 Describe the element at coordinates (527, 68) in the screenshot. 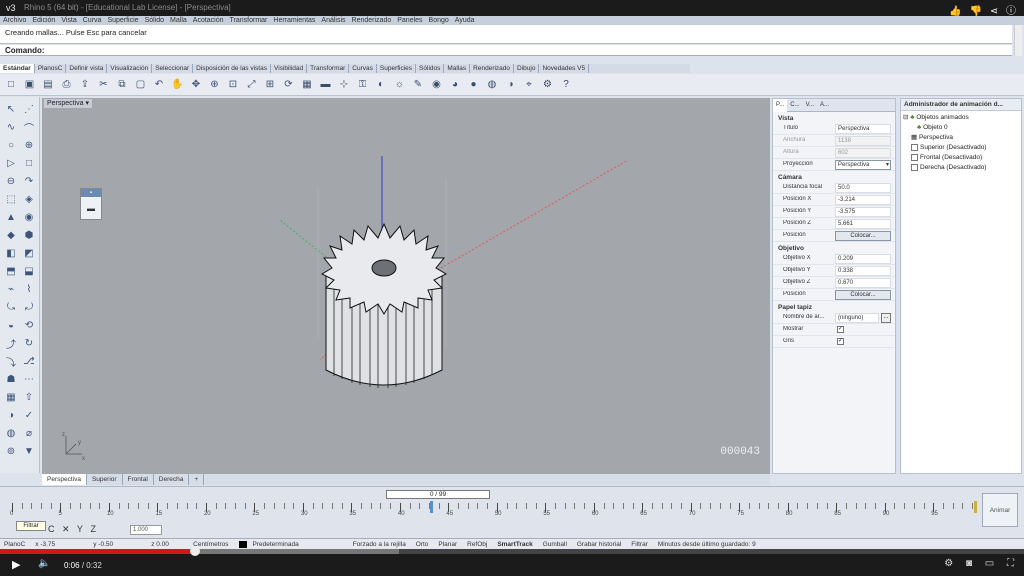

I see `toolbar-tab-13: Dibujo` at that location.